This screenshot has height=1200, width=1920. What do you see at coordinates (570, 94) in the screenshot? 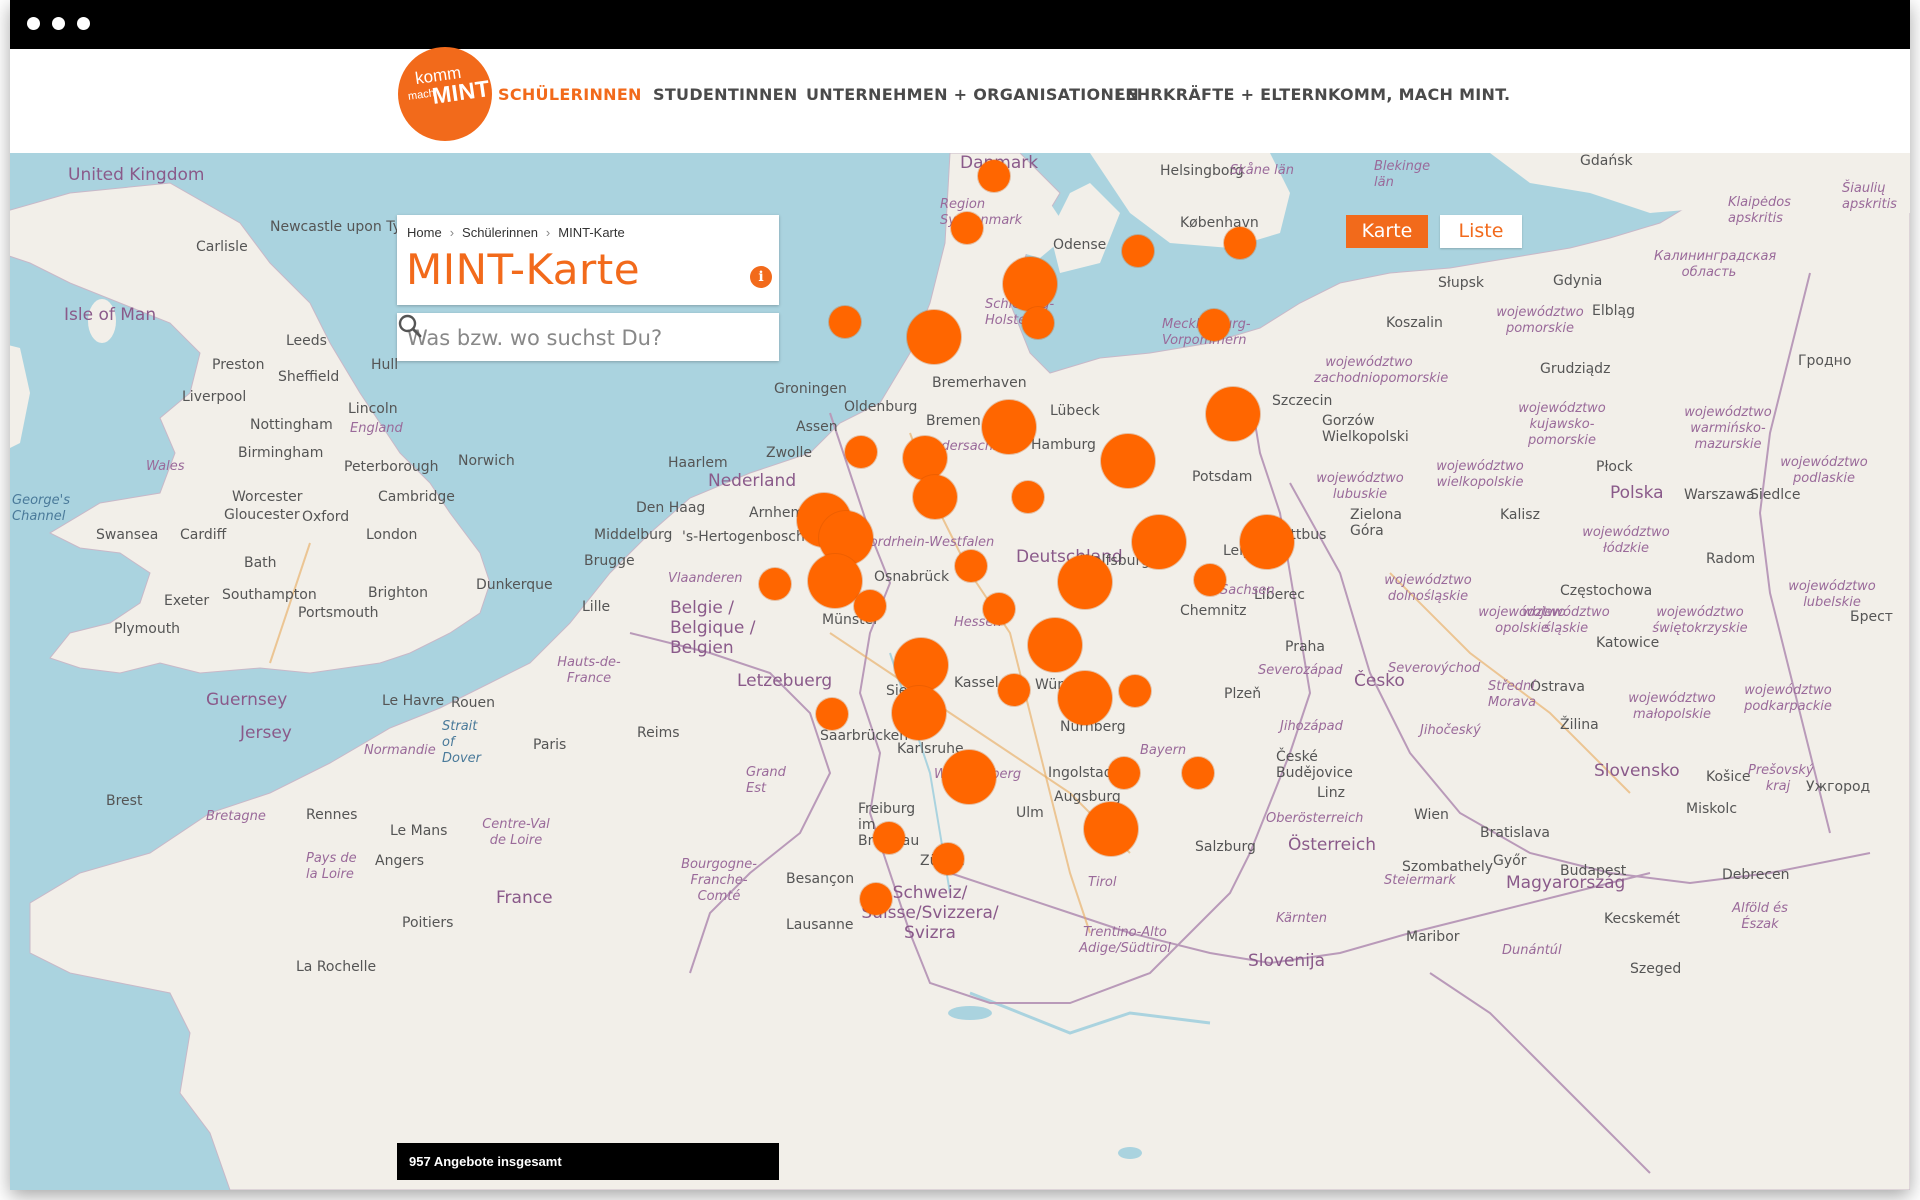
I see `nav-item-schuelerinnen: SCHÜLERINNEN` at bounding box center [570, 94].